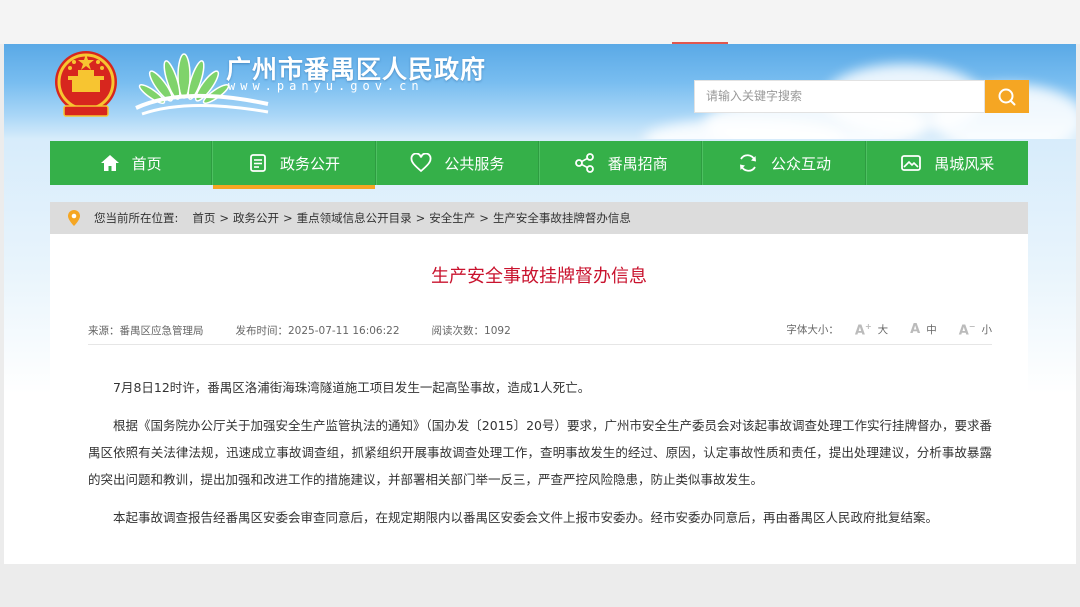 The height and width of the screenshot is (607, 1080). What do you see at coordinates (911, 163) in the screenshot?
I see `picture-icon` at bounding box center [911, 163].